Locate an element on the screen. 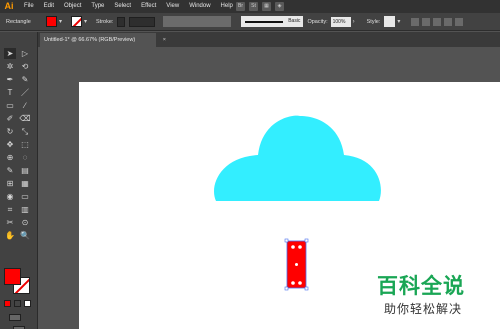 This screenshot has width=500, height=329. watermark-title: 百科全说 is located at coordinates (421, 286).